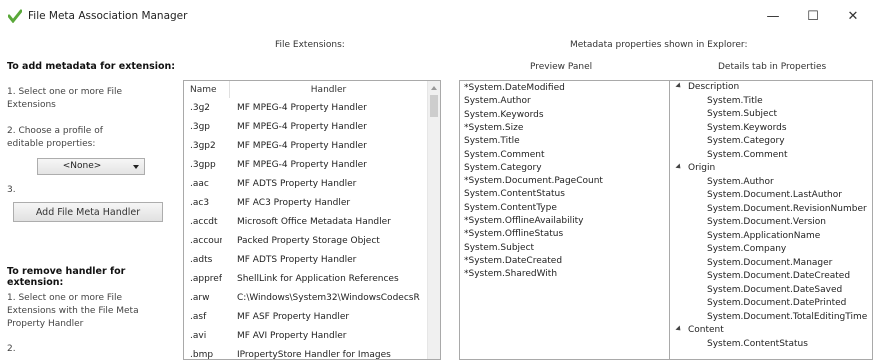 This screenshot has height=360, width=873. What do you see at coordinates (15, 16) in the screenshot?
I see `app-icon` at bounding box center [15, 16].